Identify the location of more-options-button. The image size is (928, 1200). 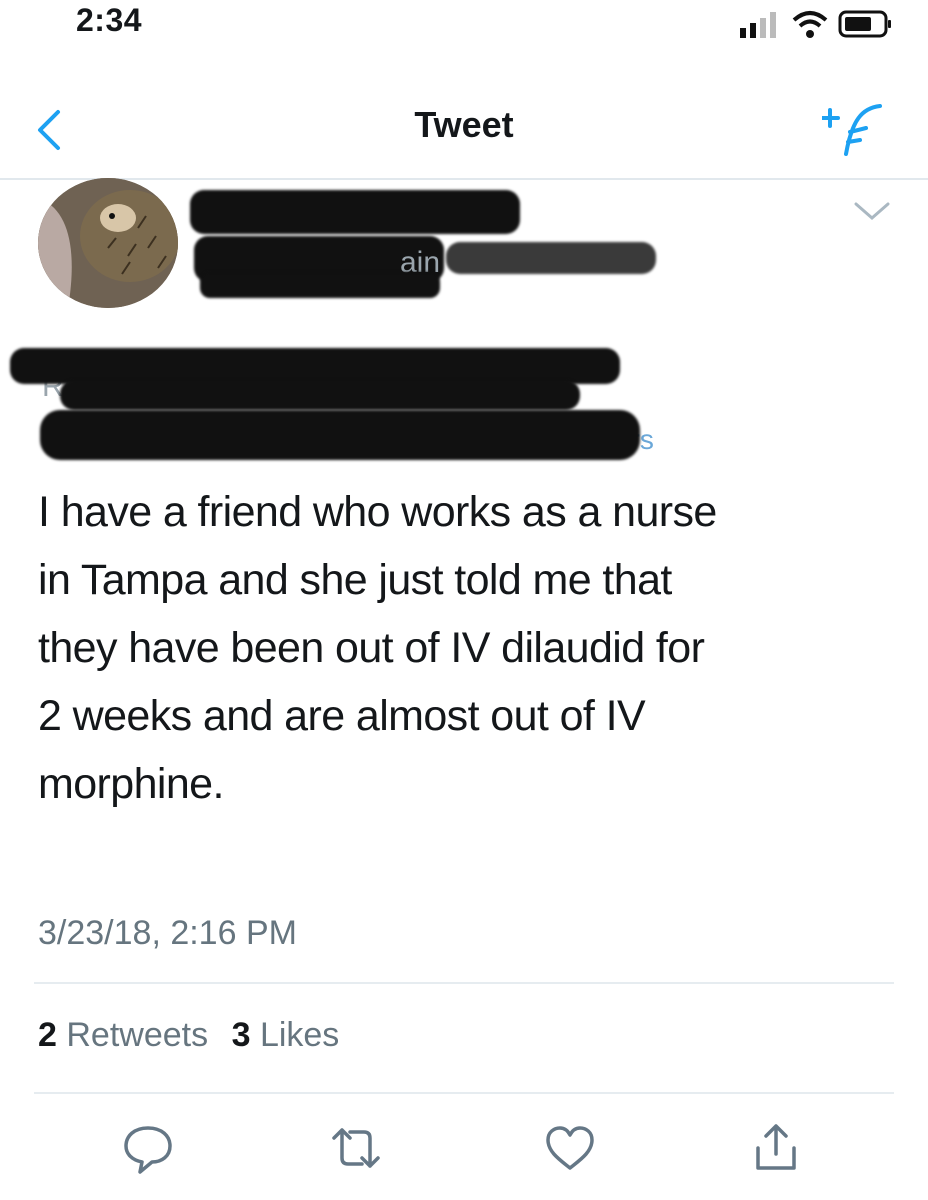
(872, 212).